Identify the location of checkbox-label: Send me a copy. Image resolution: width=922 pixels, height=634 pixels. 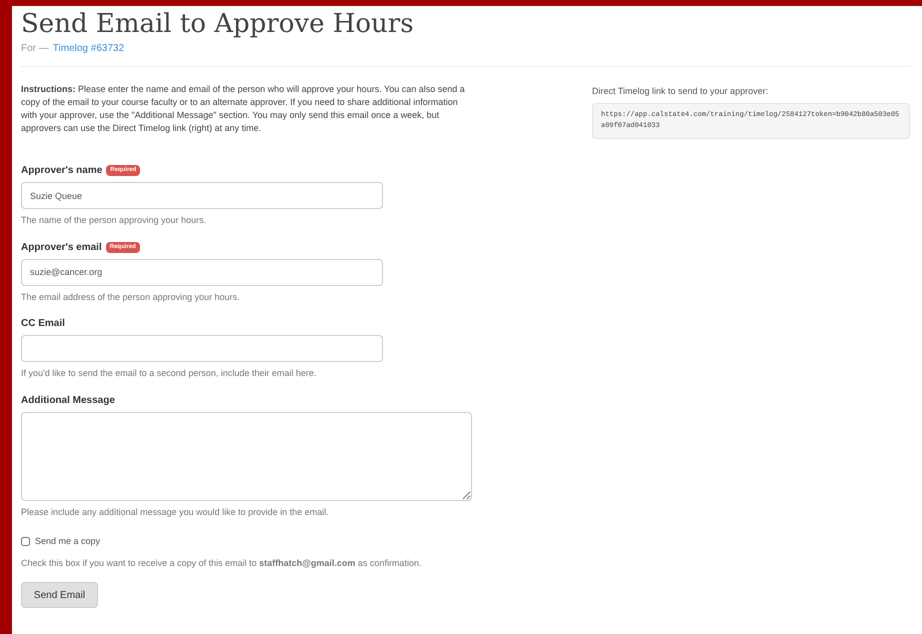
(67, 541).